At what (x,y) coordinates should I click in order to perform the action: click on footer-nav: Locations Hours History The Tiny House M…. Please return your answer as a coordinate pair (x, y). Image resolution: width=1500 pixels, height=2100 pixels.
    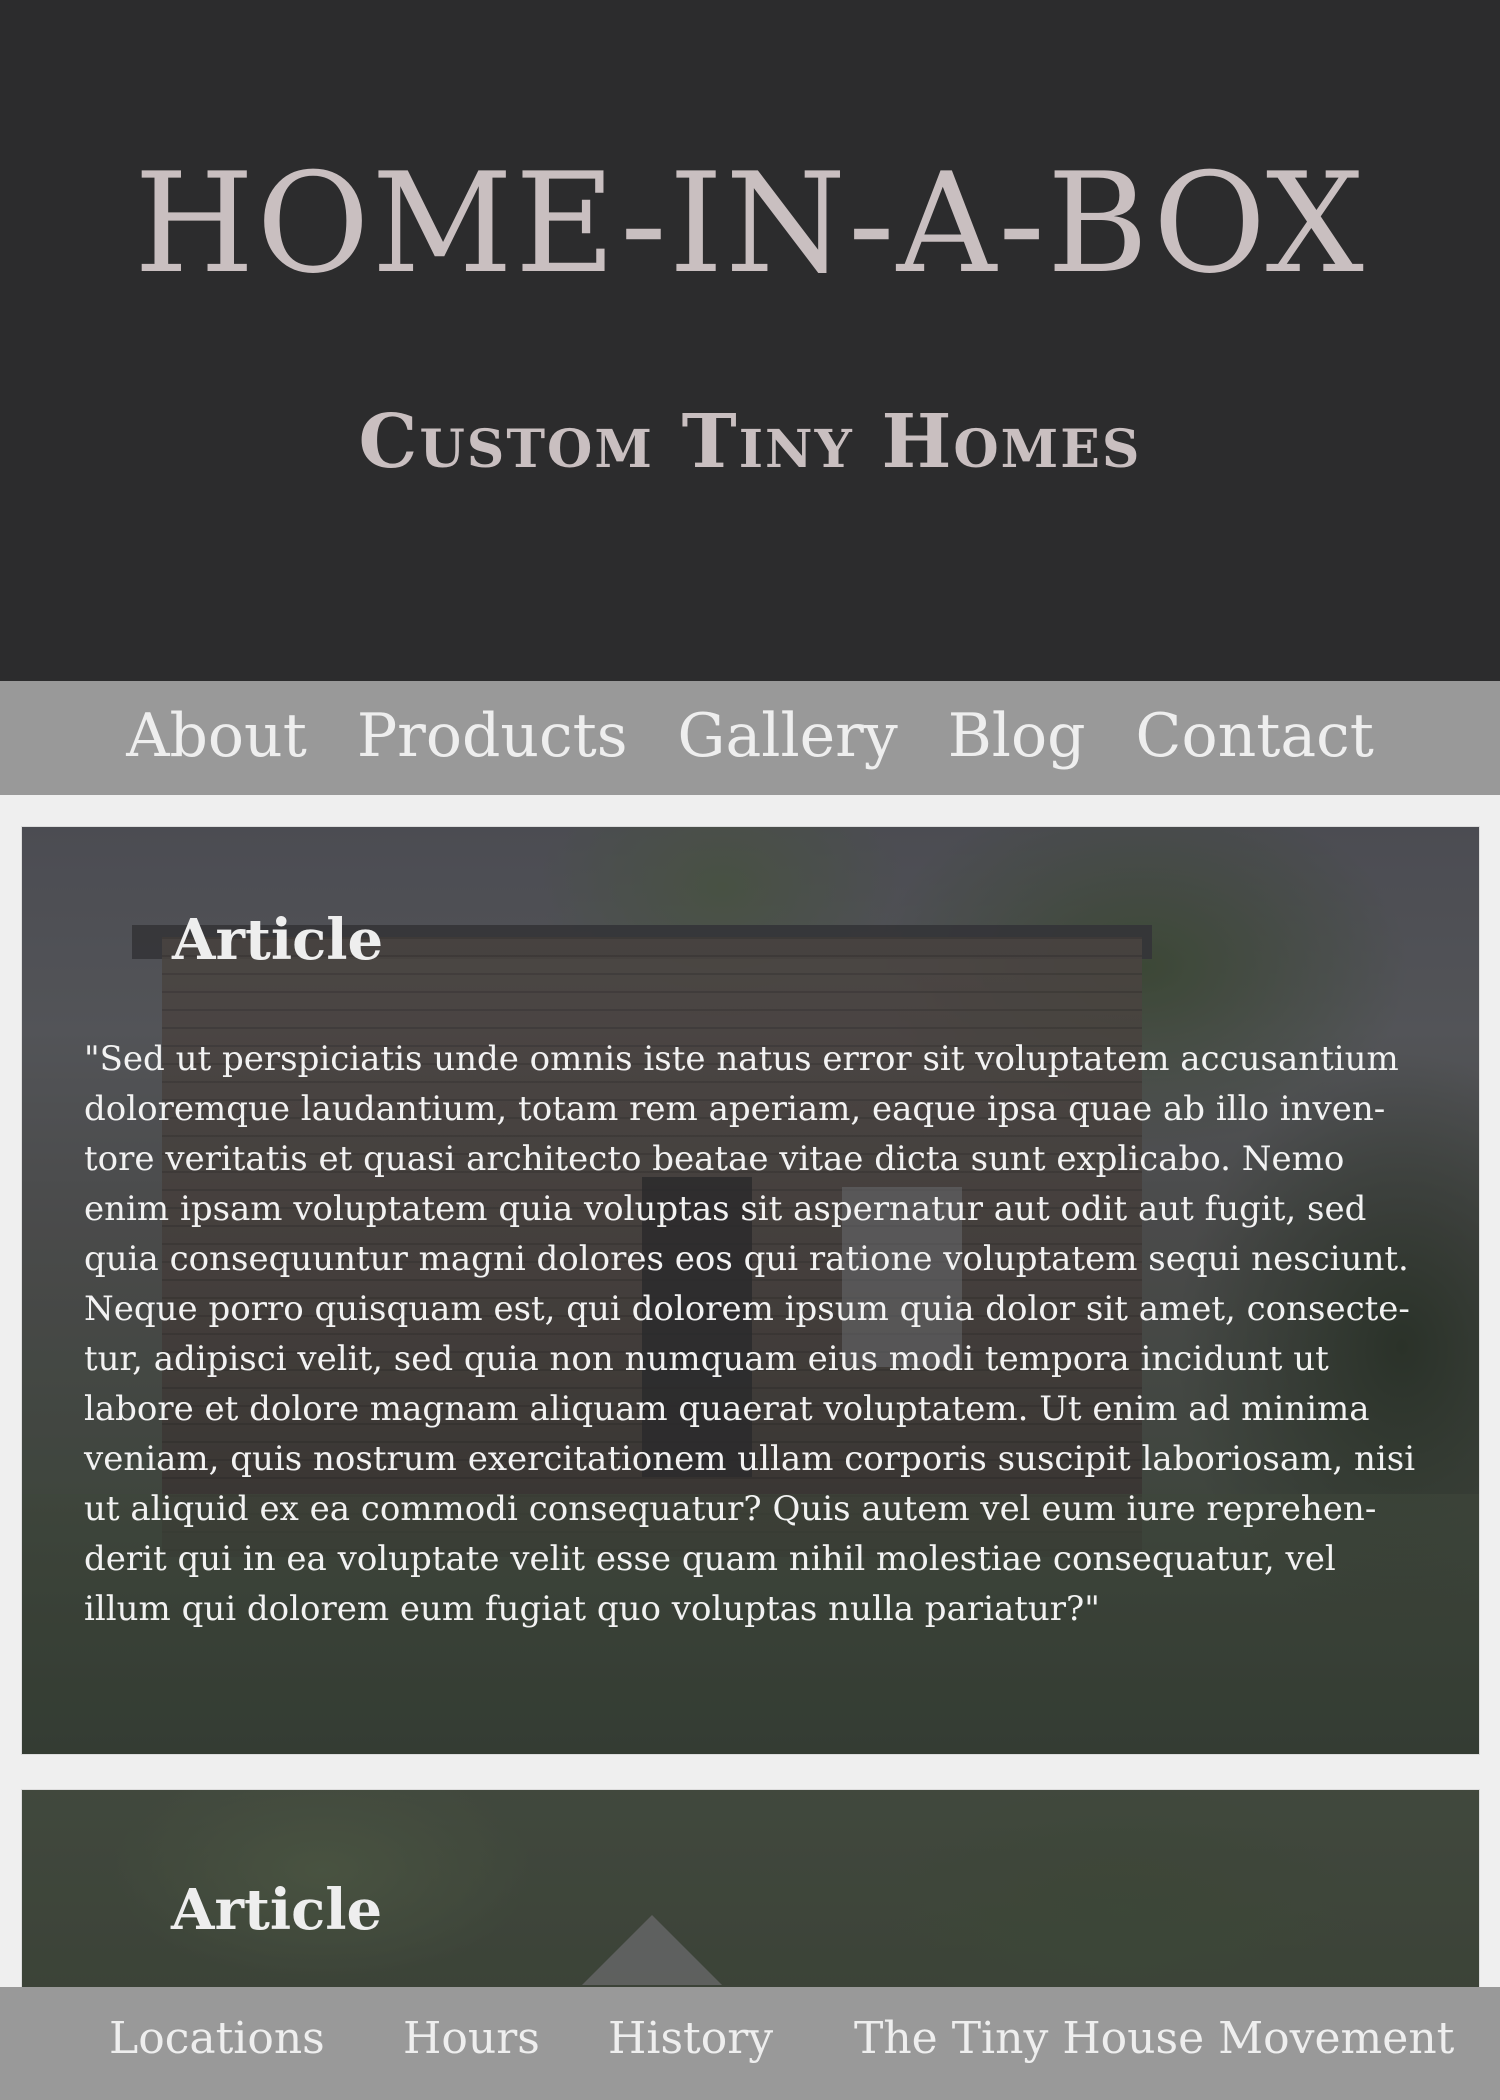
    Looking at the image, I should click on (750, 2043).